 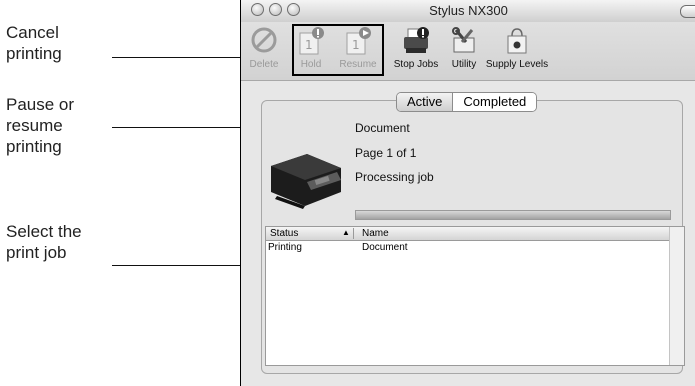 What do you see at coordinates (416, 64) in the screenshot?
I see `stop-jobs-label: Stop Jobs` at bounding box center [416, 64].